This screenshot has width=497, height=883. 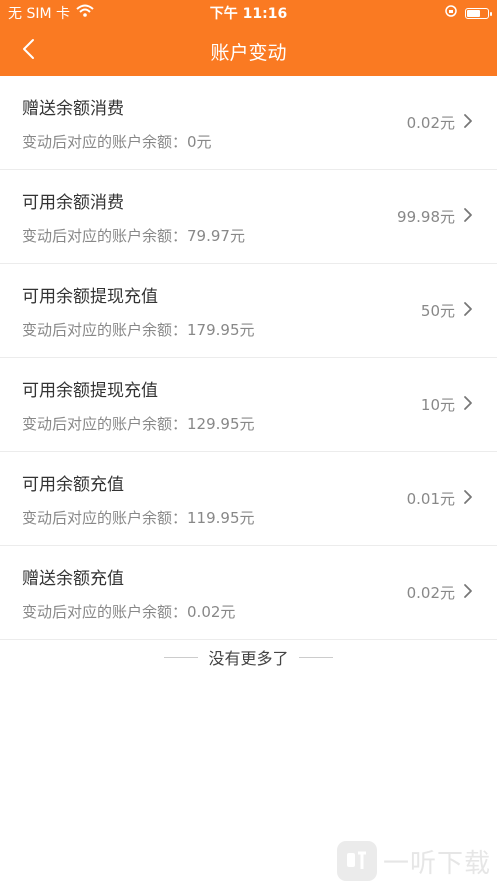 I want to click on rotation-lock-icon, so click(x=451, y=13).